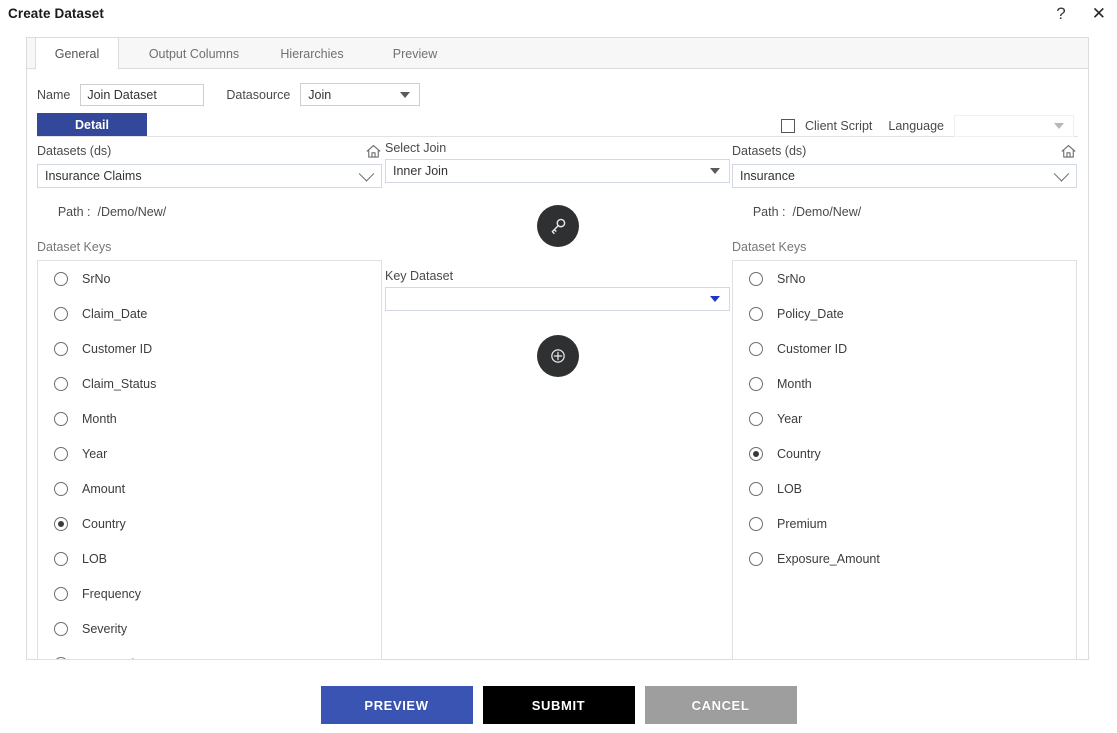 This screenshot has height=733, width=1117. Describe the element at coordinates (827, 212) in the screenshot. I see `right-path-value: /Demo/New/` at that location.